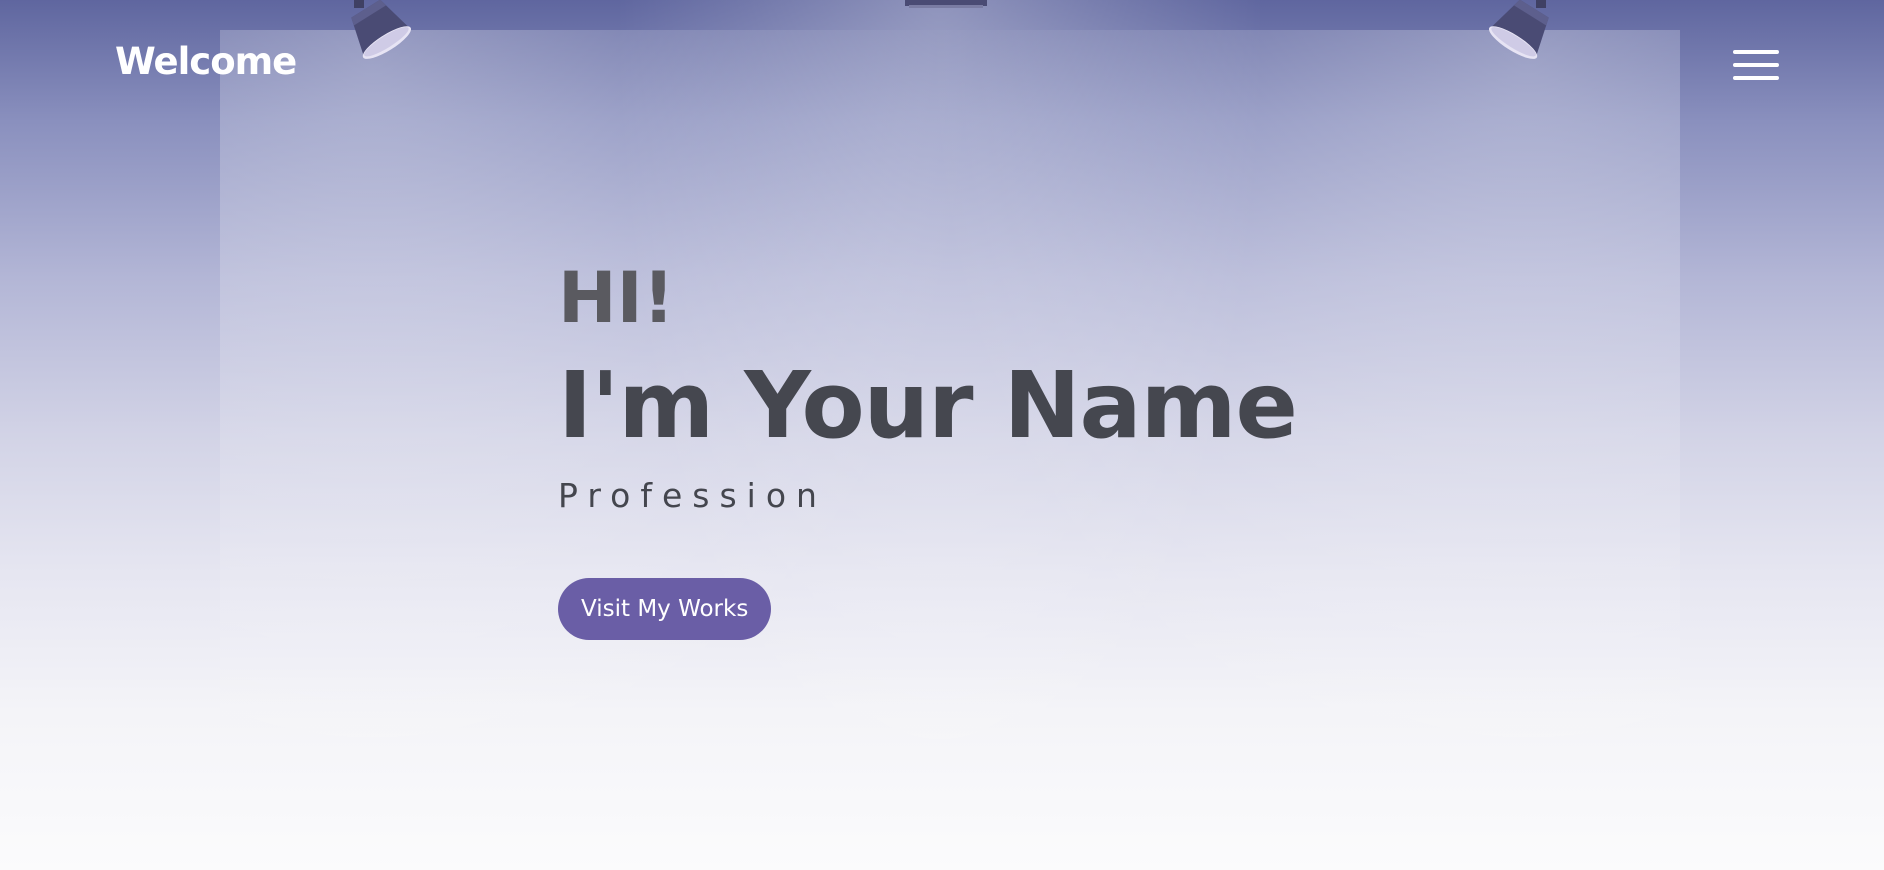 The width and height of the screenshot is (1884, 870). What do you see at coordinates (1756, 52) in the screenshot?
I see `menu-line-top` at bounding box center [1756, 52].